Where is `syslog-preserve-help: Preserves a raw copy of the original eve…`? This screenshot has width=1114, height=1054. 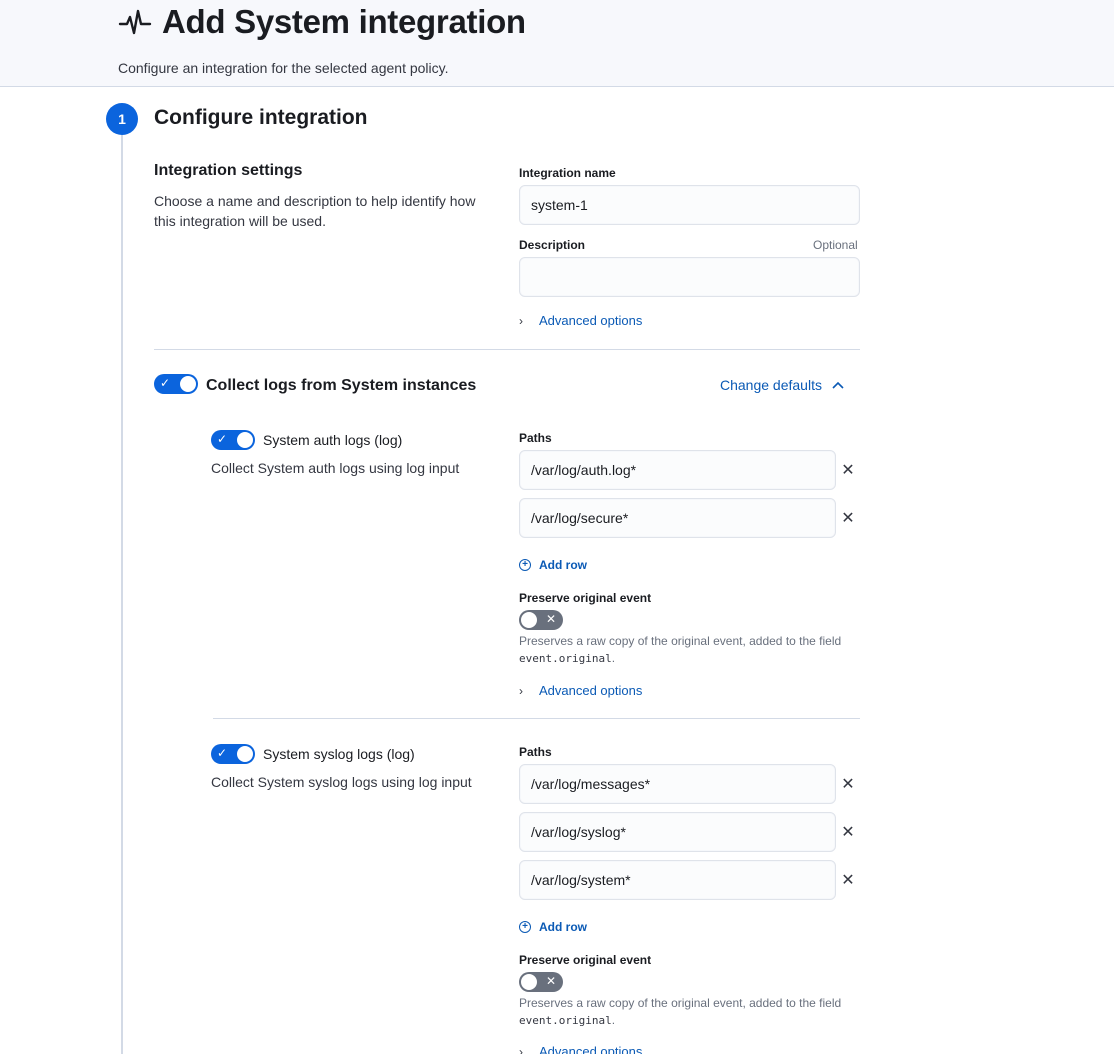
syslog-preserve-help: Preserves a raw copy of the original eve… is located at coordinates (689, 1012).